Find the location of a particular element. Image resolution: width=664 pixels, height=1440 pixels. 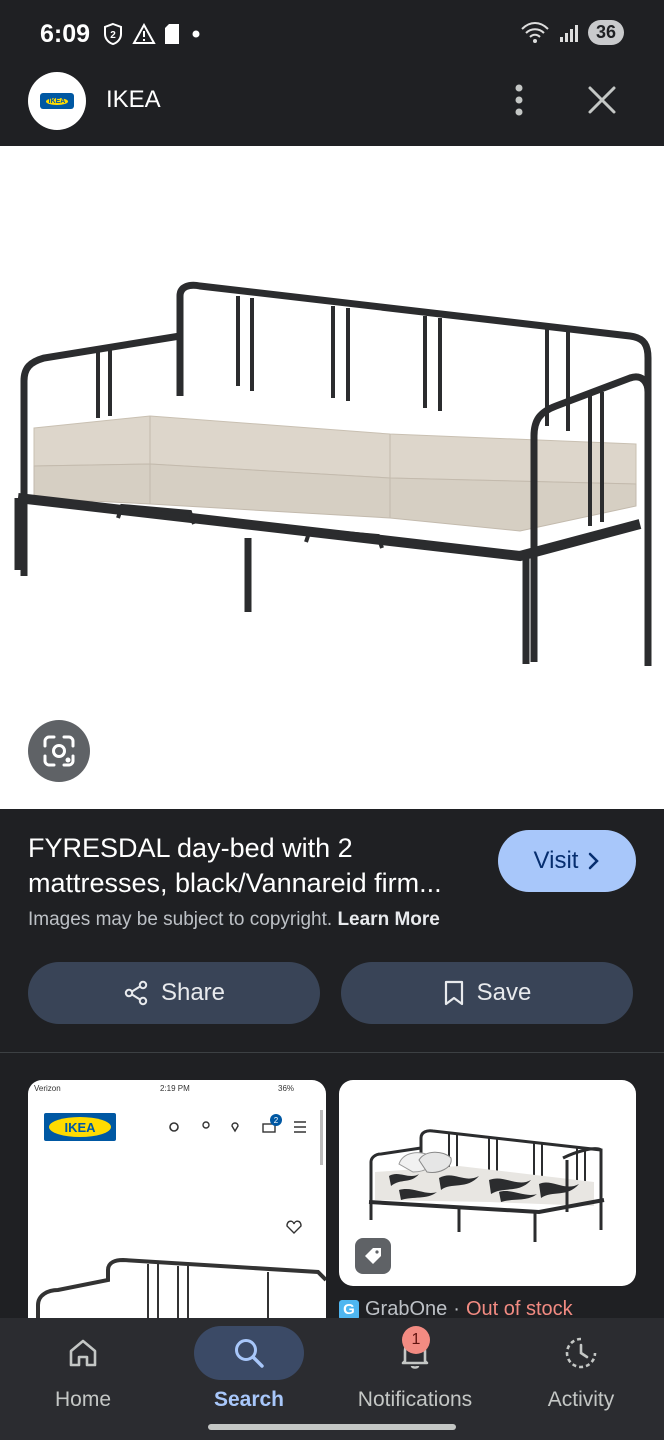

nav-search-label: Search is located at coordinates (249, 1399).